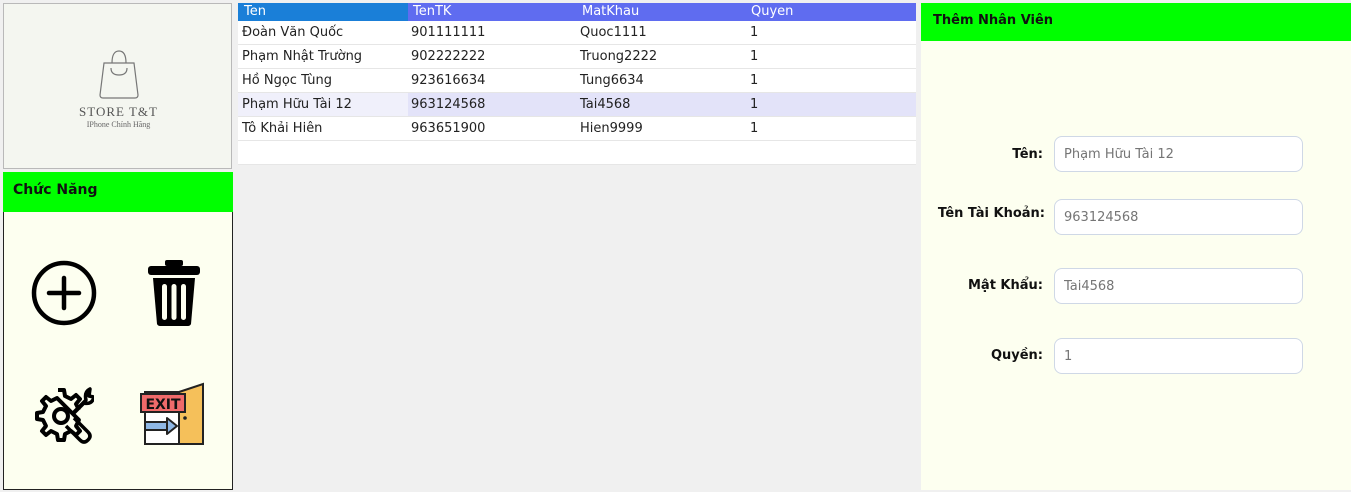 This screenshot has height=492, width=1351. I want to click on password-label: Mật Khẩu:, so click(1005, 285).